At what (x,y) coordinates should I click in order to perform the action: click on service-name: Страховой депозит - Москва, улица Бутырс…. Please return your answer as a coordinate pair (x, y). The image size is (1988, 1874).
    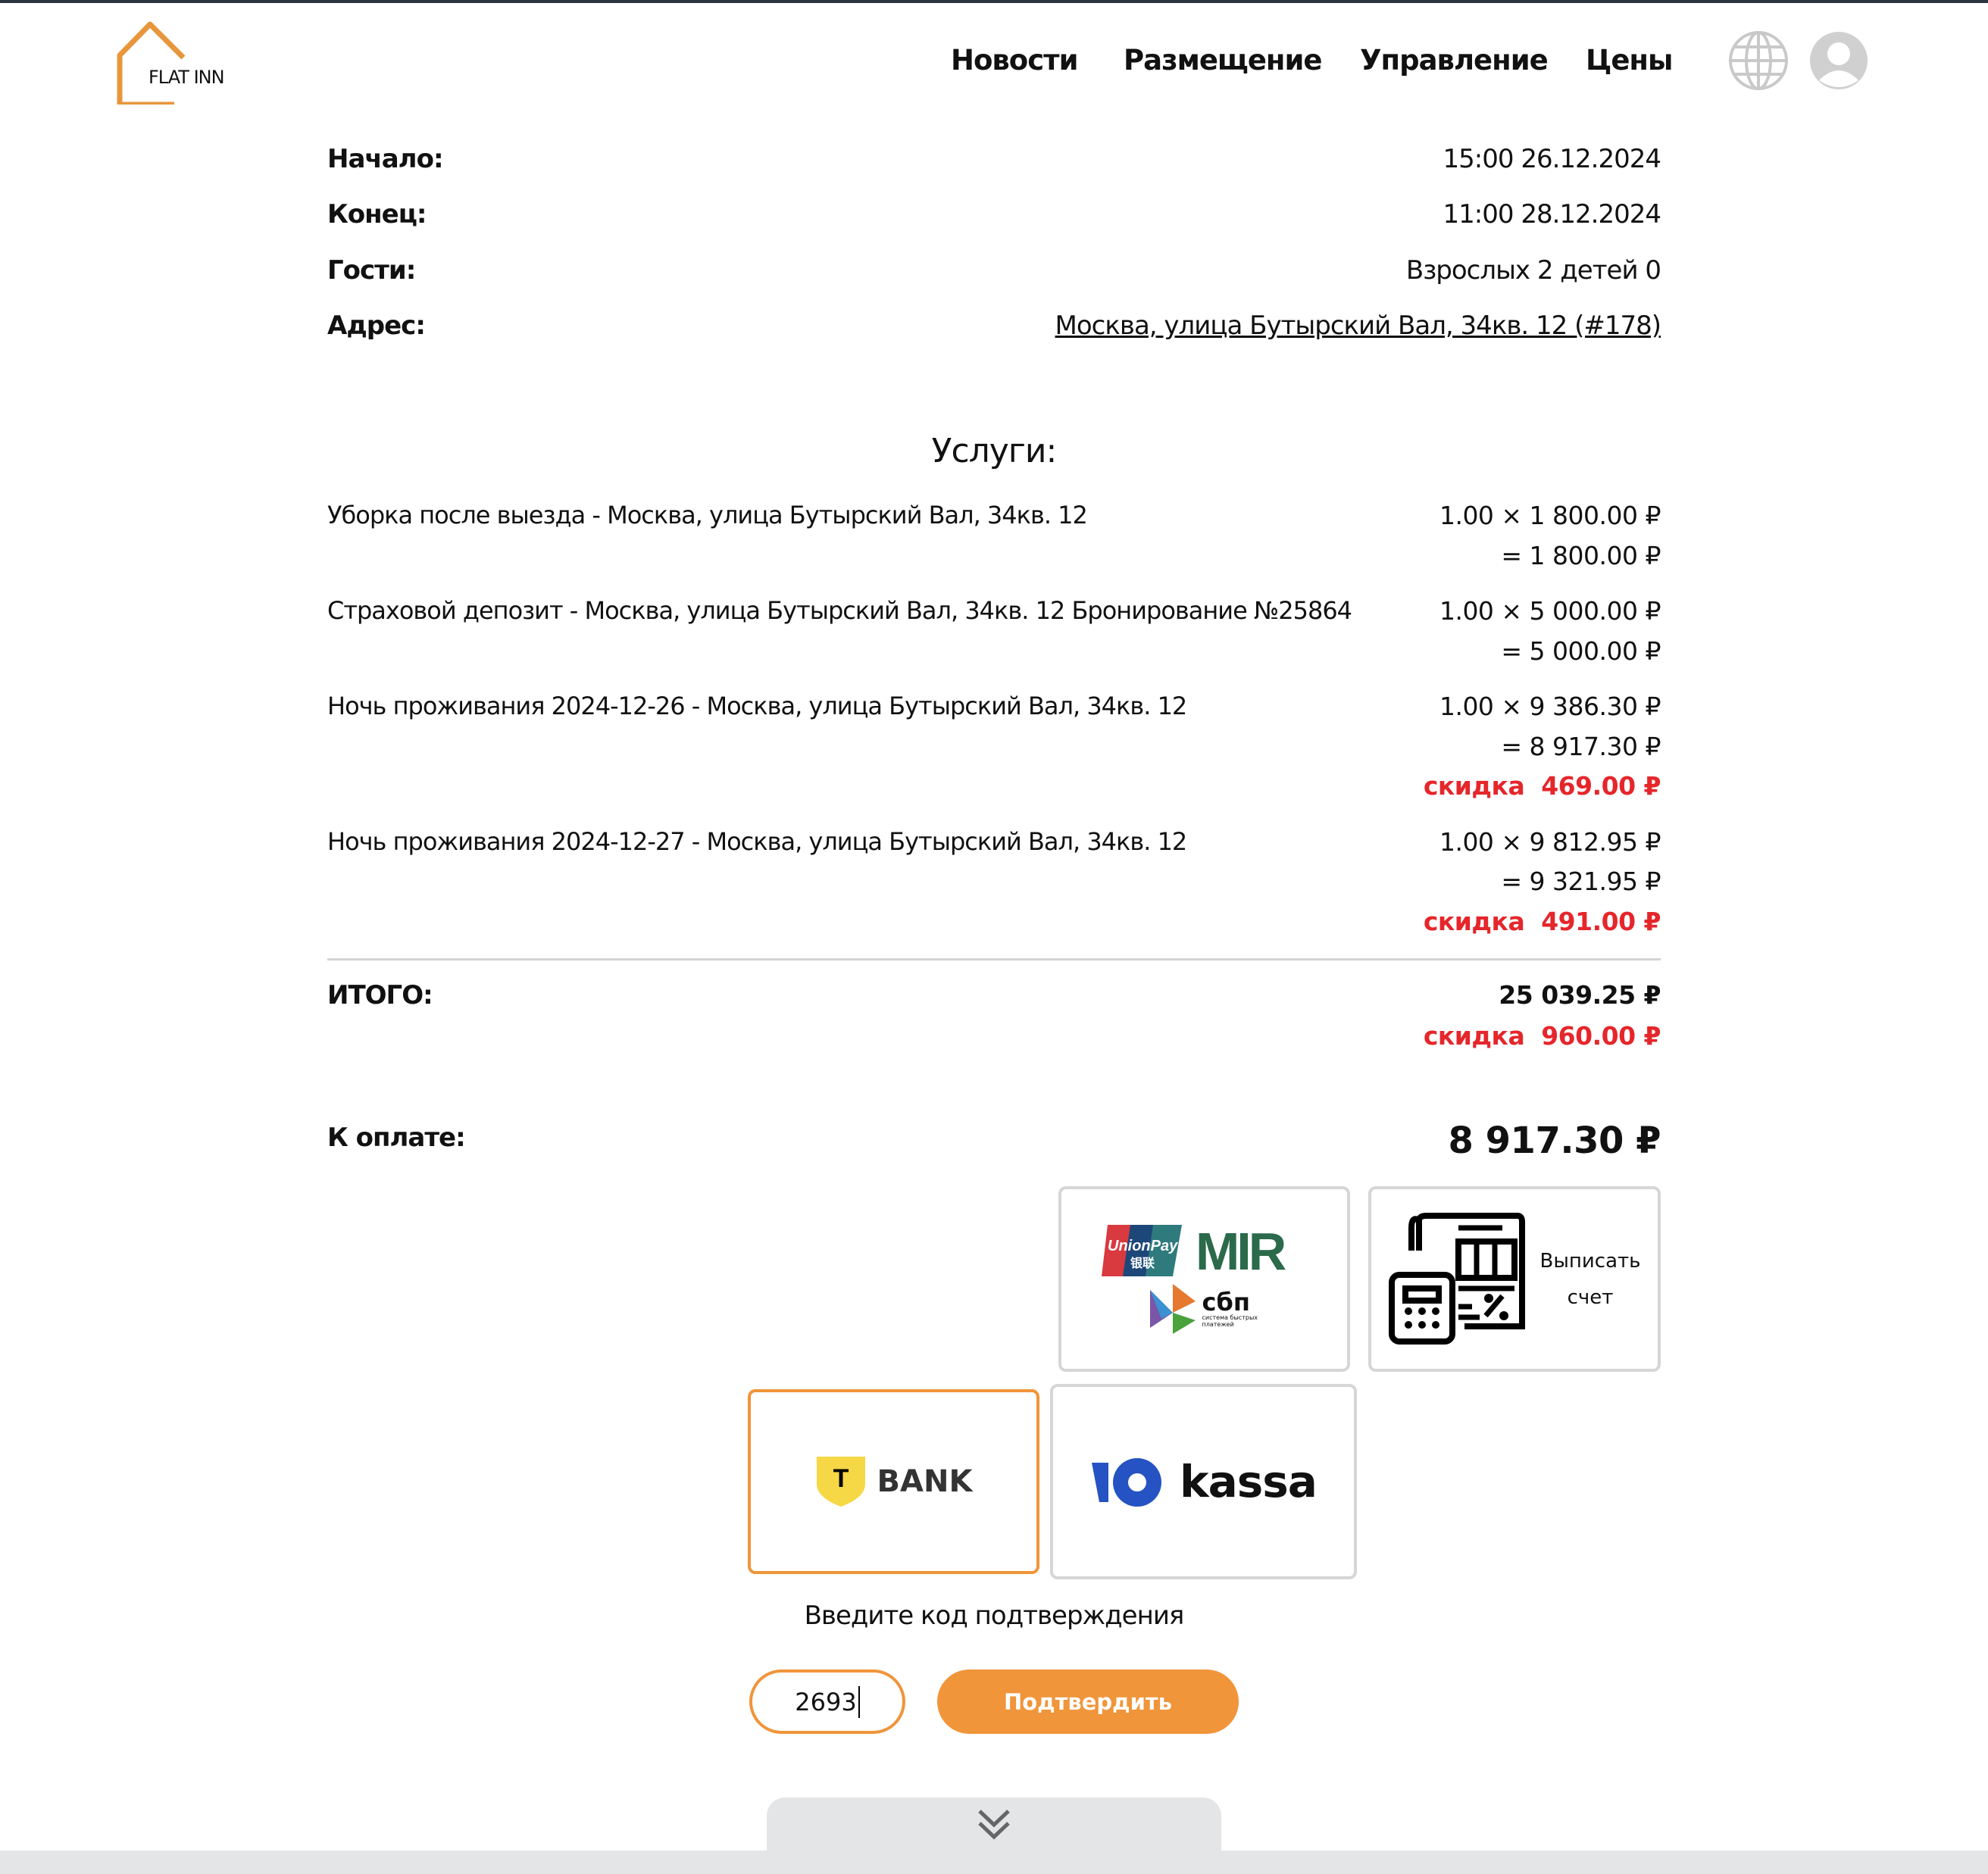
    Looking at the image, I should click on (839, 610).